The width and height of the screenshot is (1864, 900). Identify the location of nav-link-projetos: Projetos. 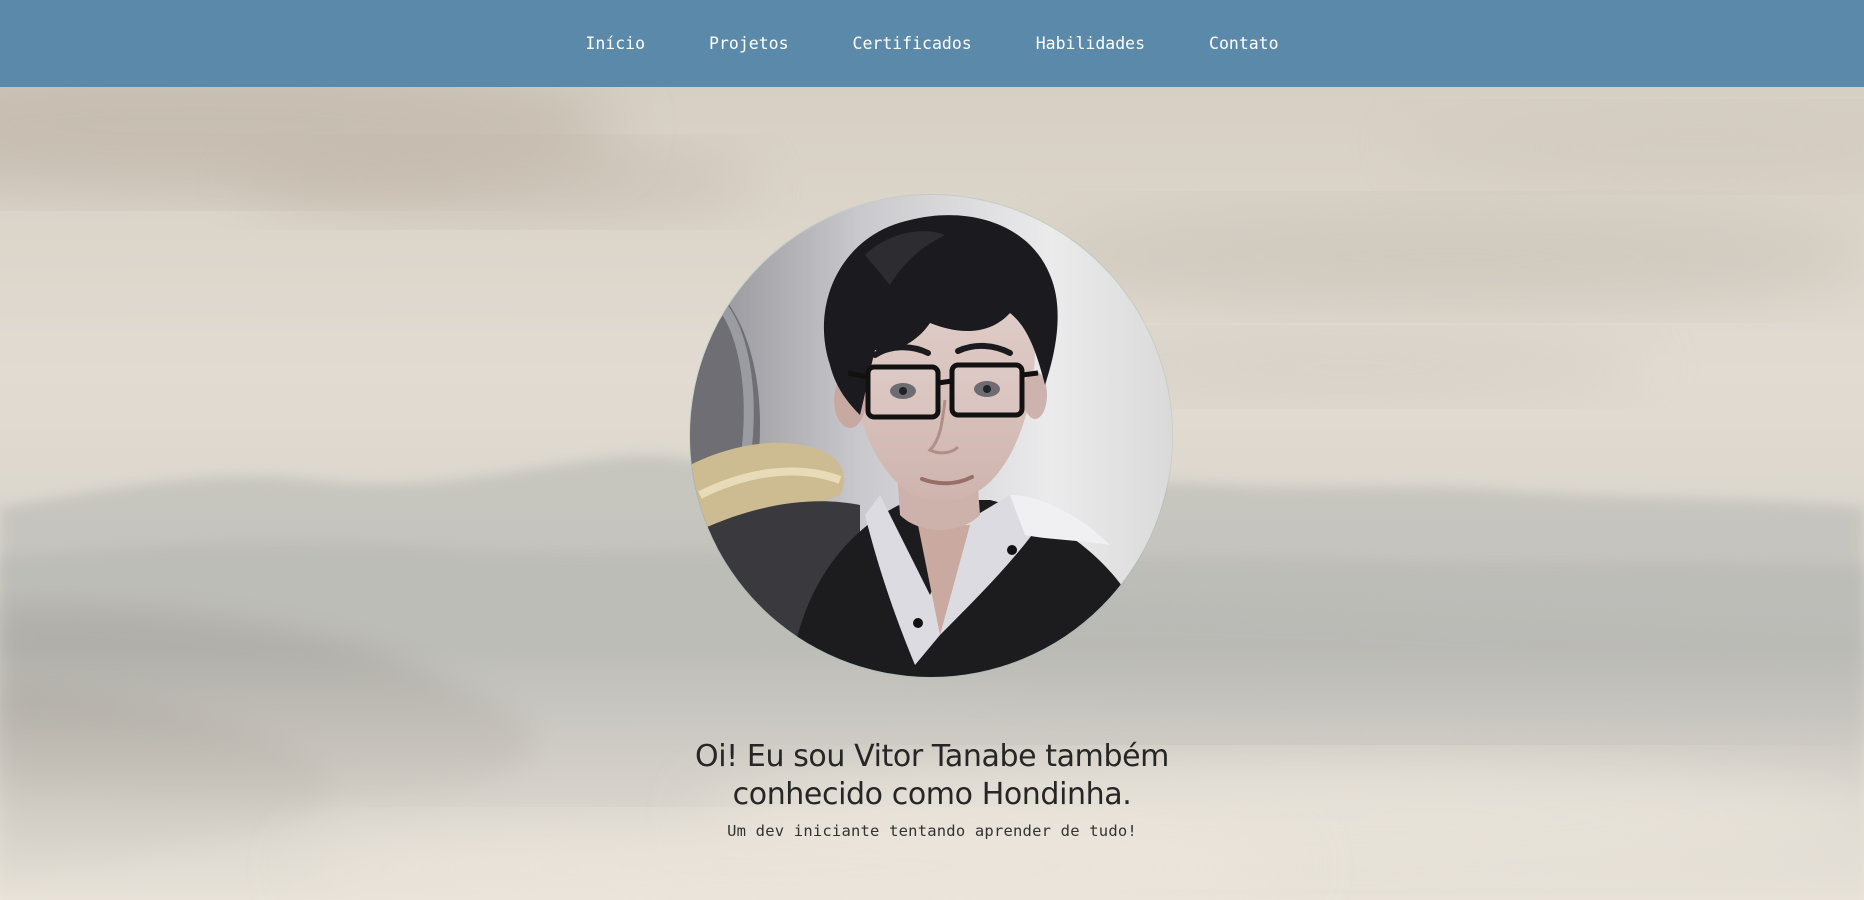
(748, 43).